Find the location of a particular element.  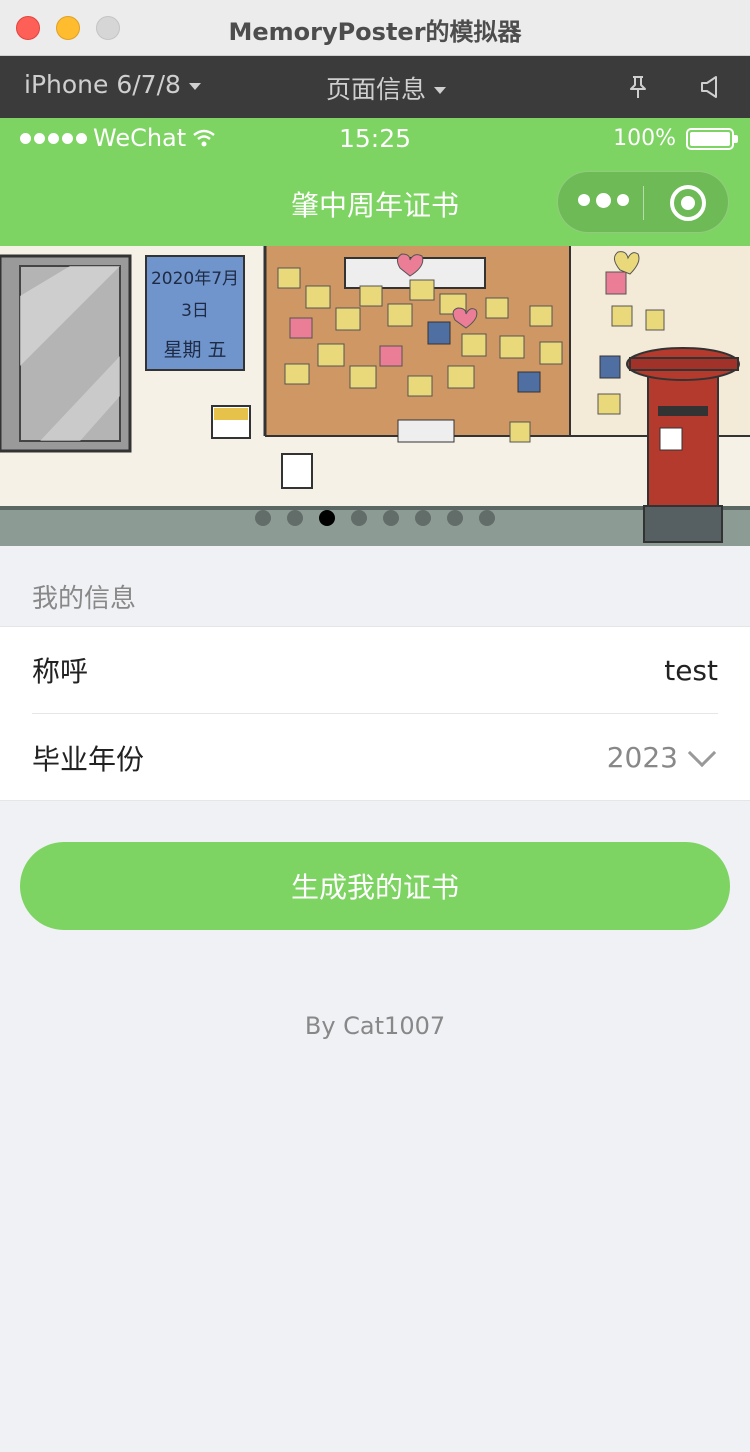

name-input: test is located at coordinates (691, 670).